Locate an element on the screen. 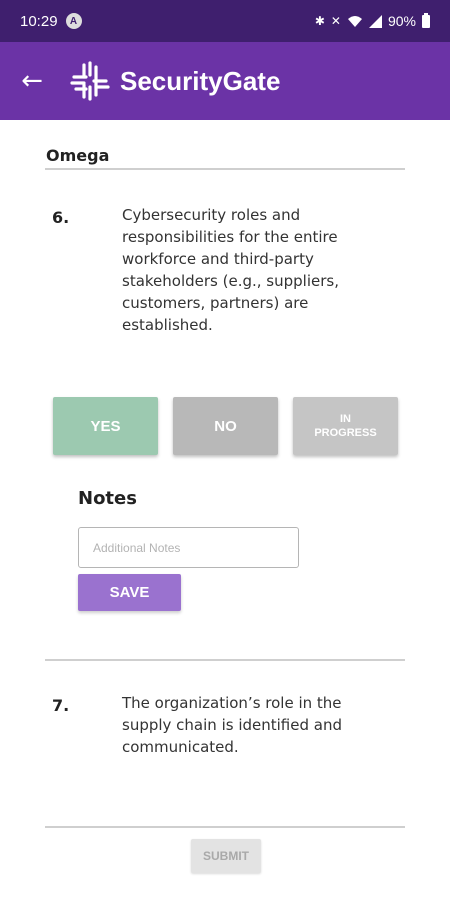 The width and height of the screenshot is (450, 900). back-button: ← is located at coordinates (32, 81).